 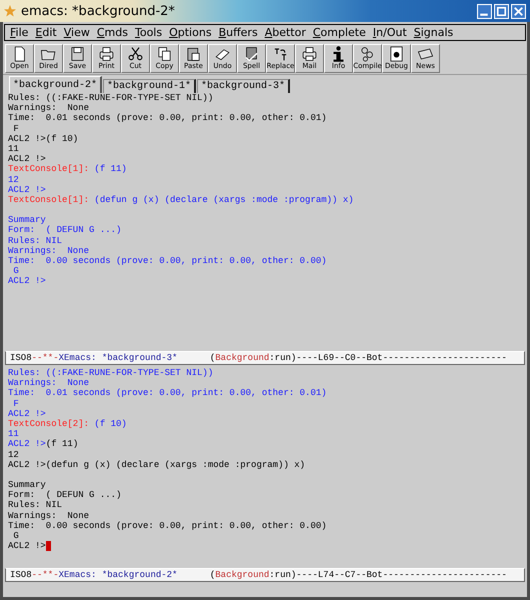 What do you see at coordinates (112, 32) in the screenshot?
I see `menu-item: Cmds` at bounding box center [112, 32].